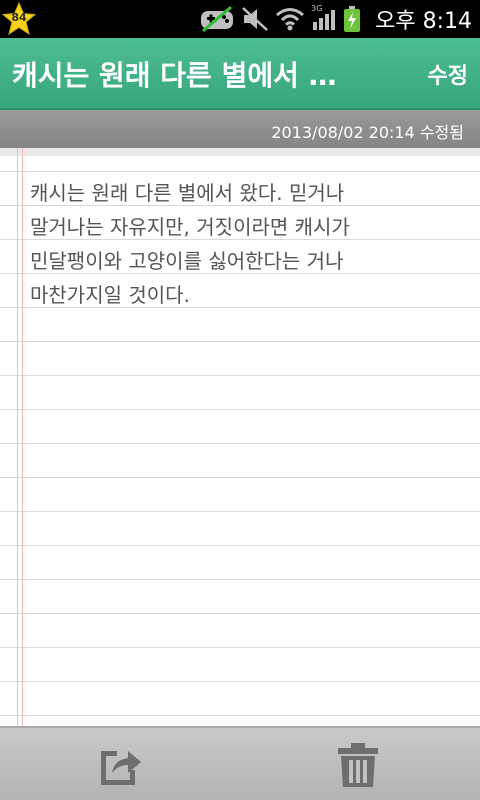 The width and height of the screenshot is (480, 800). Describe the element at coordinates (17, 437) in the screenshot. I see `margin-line-left` at that location.